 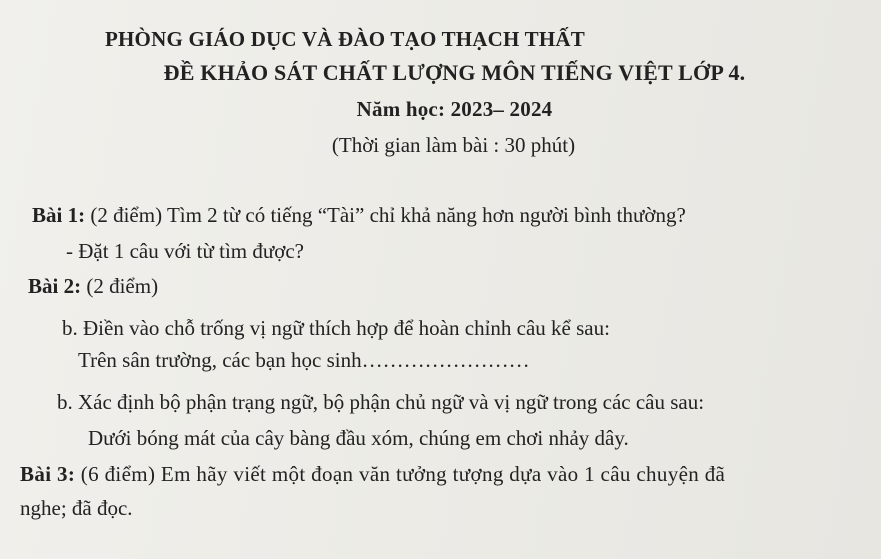 I want to click on question-2-text: (2 điểm), so click(x=120, y=286).